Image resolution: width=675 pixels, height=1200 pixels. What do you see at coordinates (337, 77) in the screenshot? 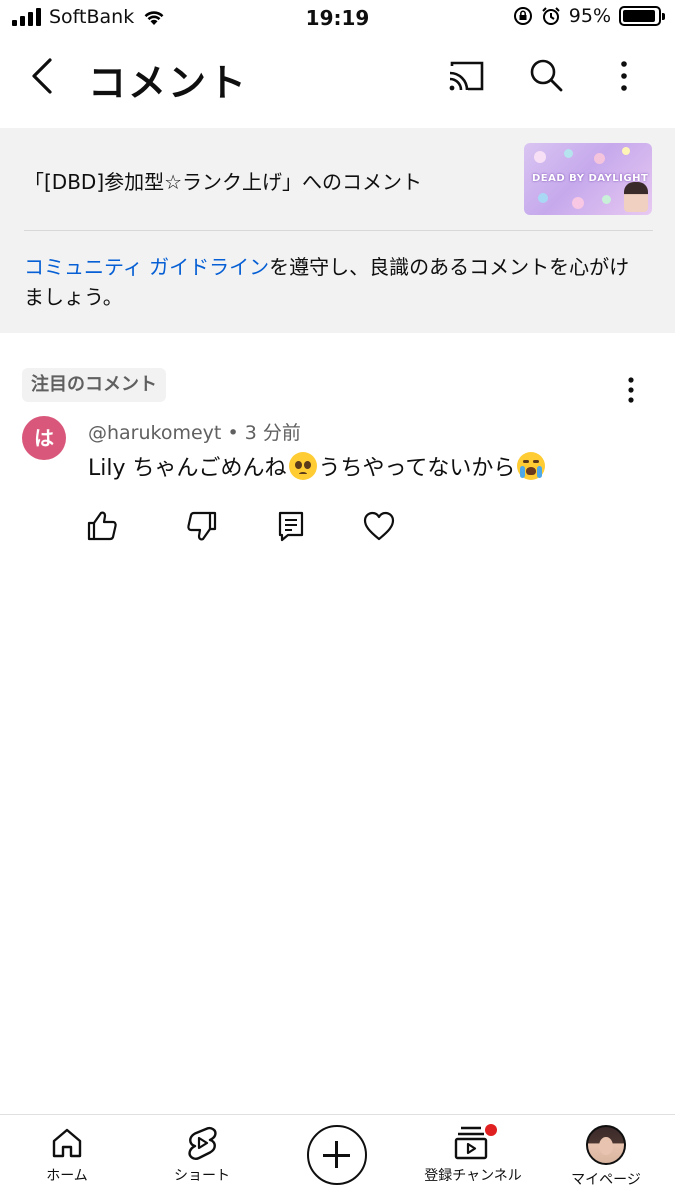
I see `top-app-bar: コメント` at bounding box center [337, 77].